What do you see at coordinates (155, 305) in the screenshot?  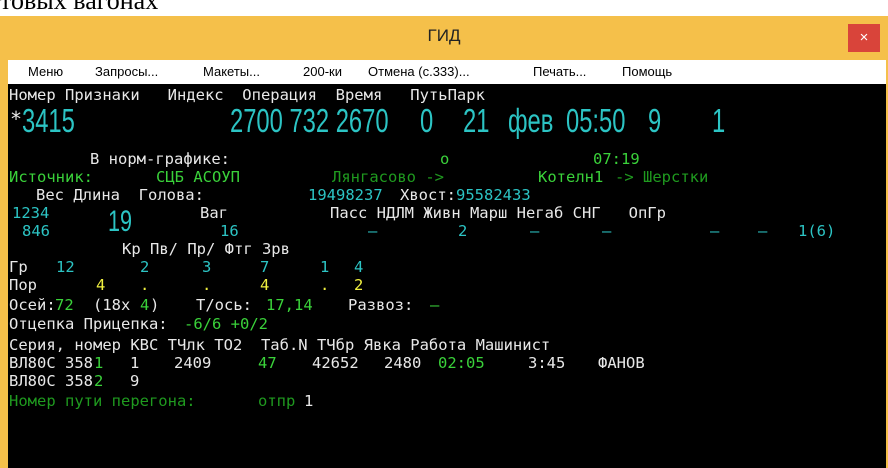 I see `axles-close: )` at bounding box center [155, 305].